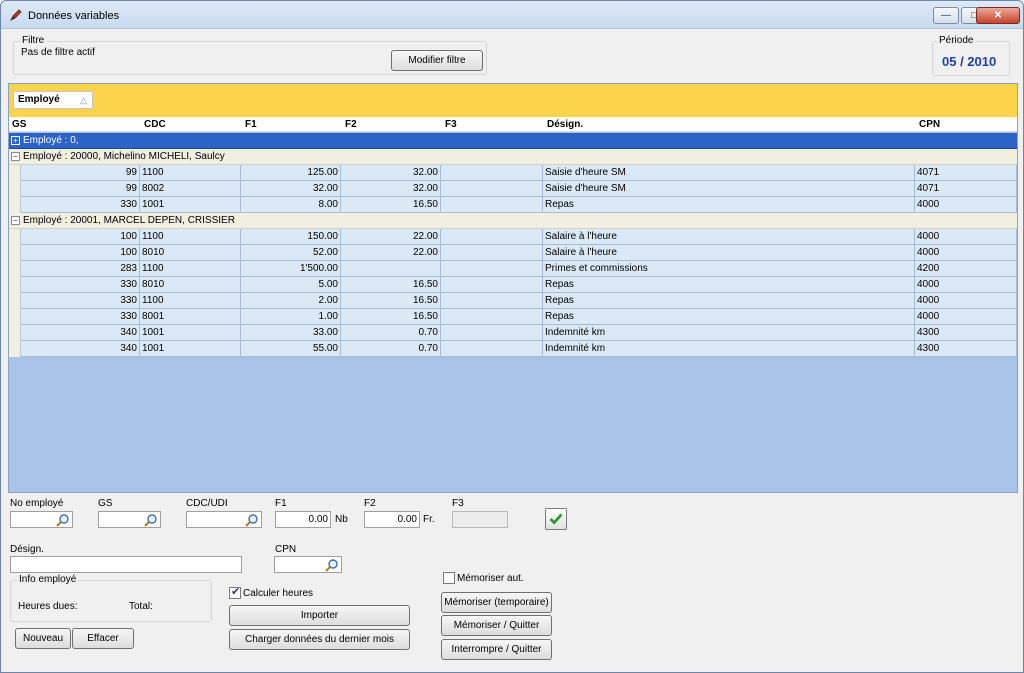  Describe the element at coordinates (565, 124) in the screenshot. I see `column-header-design: Désign.` at that location.